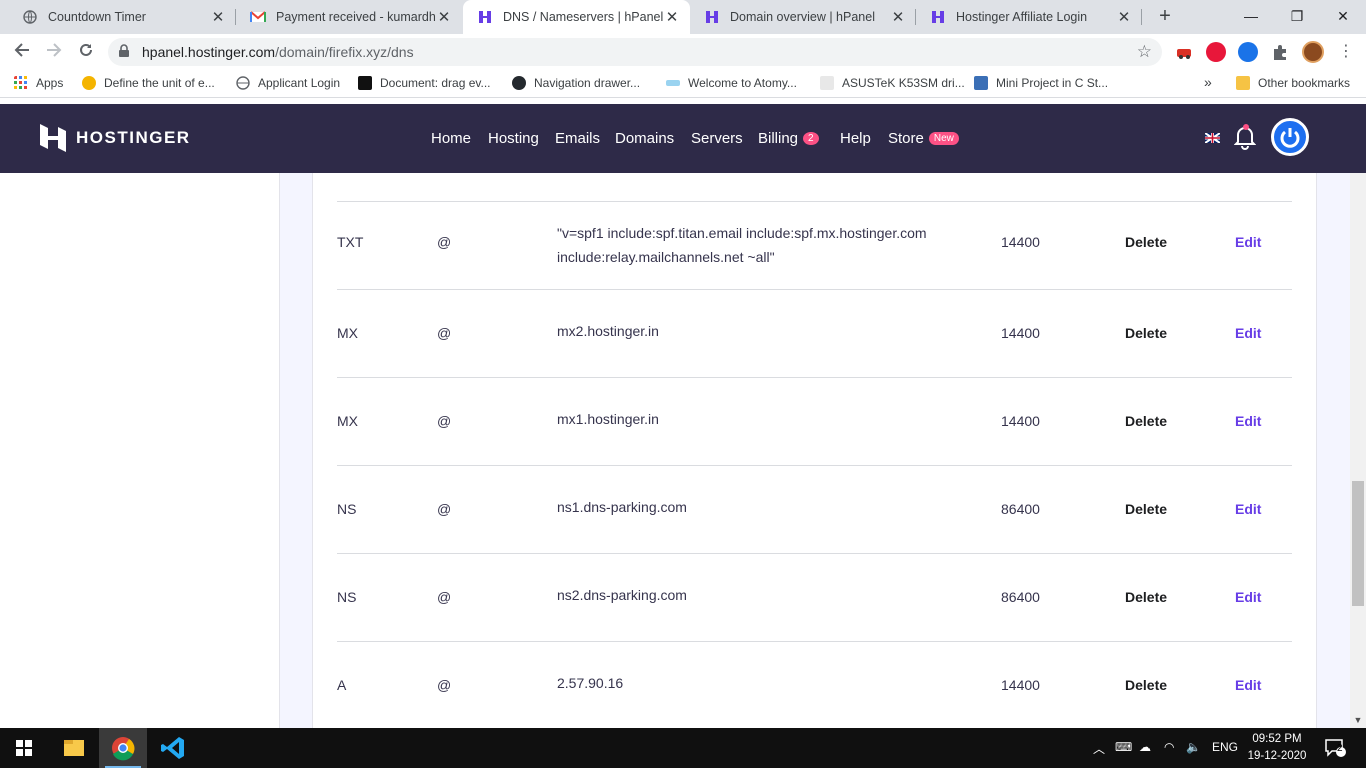 The width and height of the screenshot is (1366, 773). I want to click on page-scrollbar, so click(1358, 450).